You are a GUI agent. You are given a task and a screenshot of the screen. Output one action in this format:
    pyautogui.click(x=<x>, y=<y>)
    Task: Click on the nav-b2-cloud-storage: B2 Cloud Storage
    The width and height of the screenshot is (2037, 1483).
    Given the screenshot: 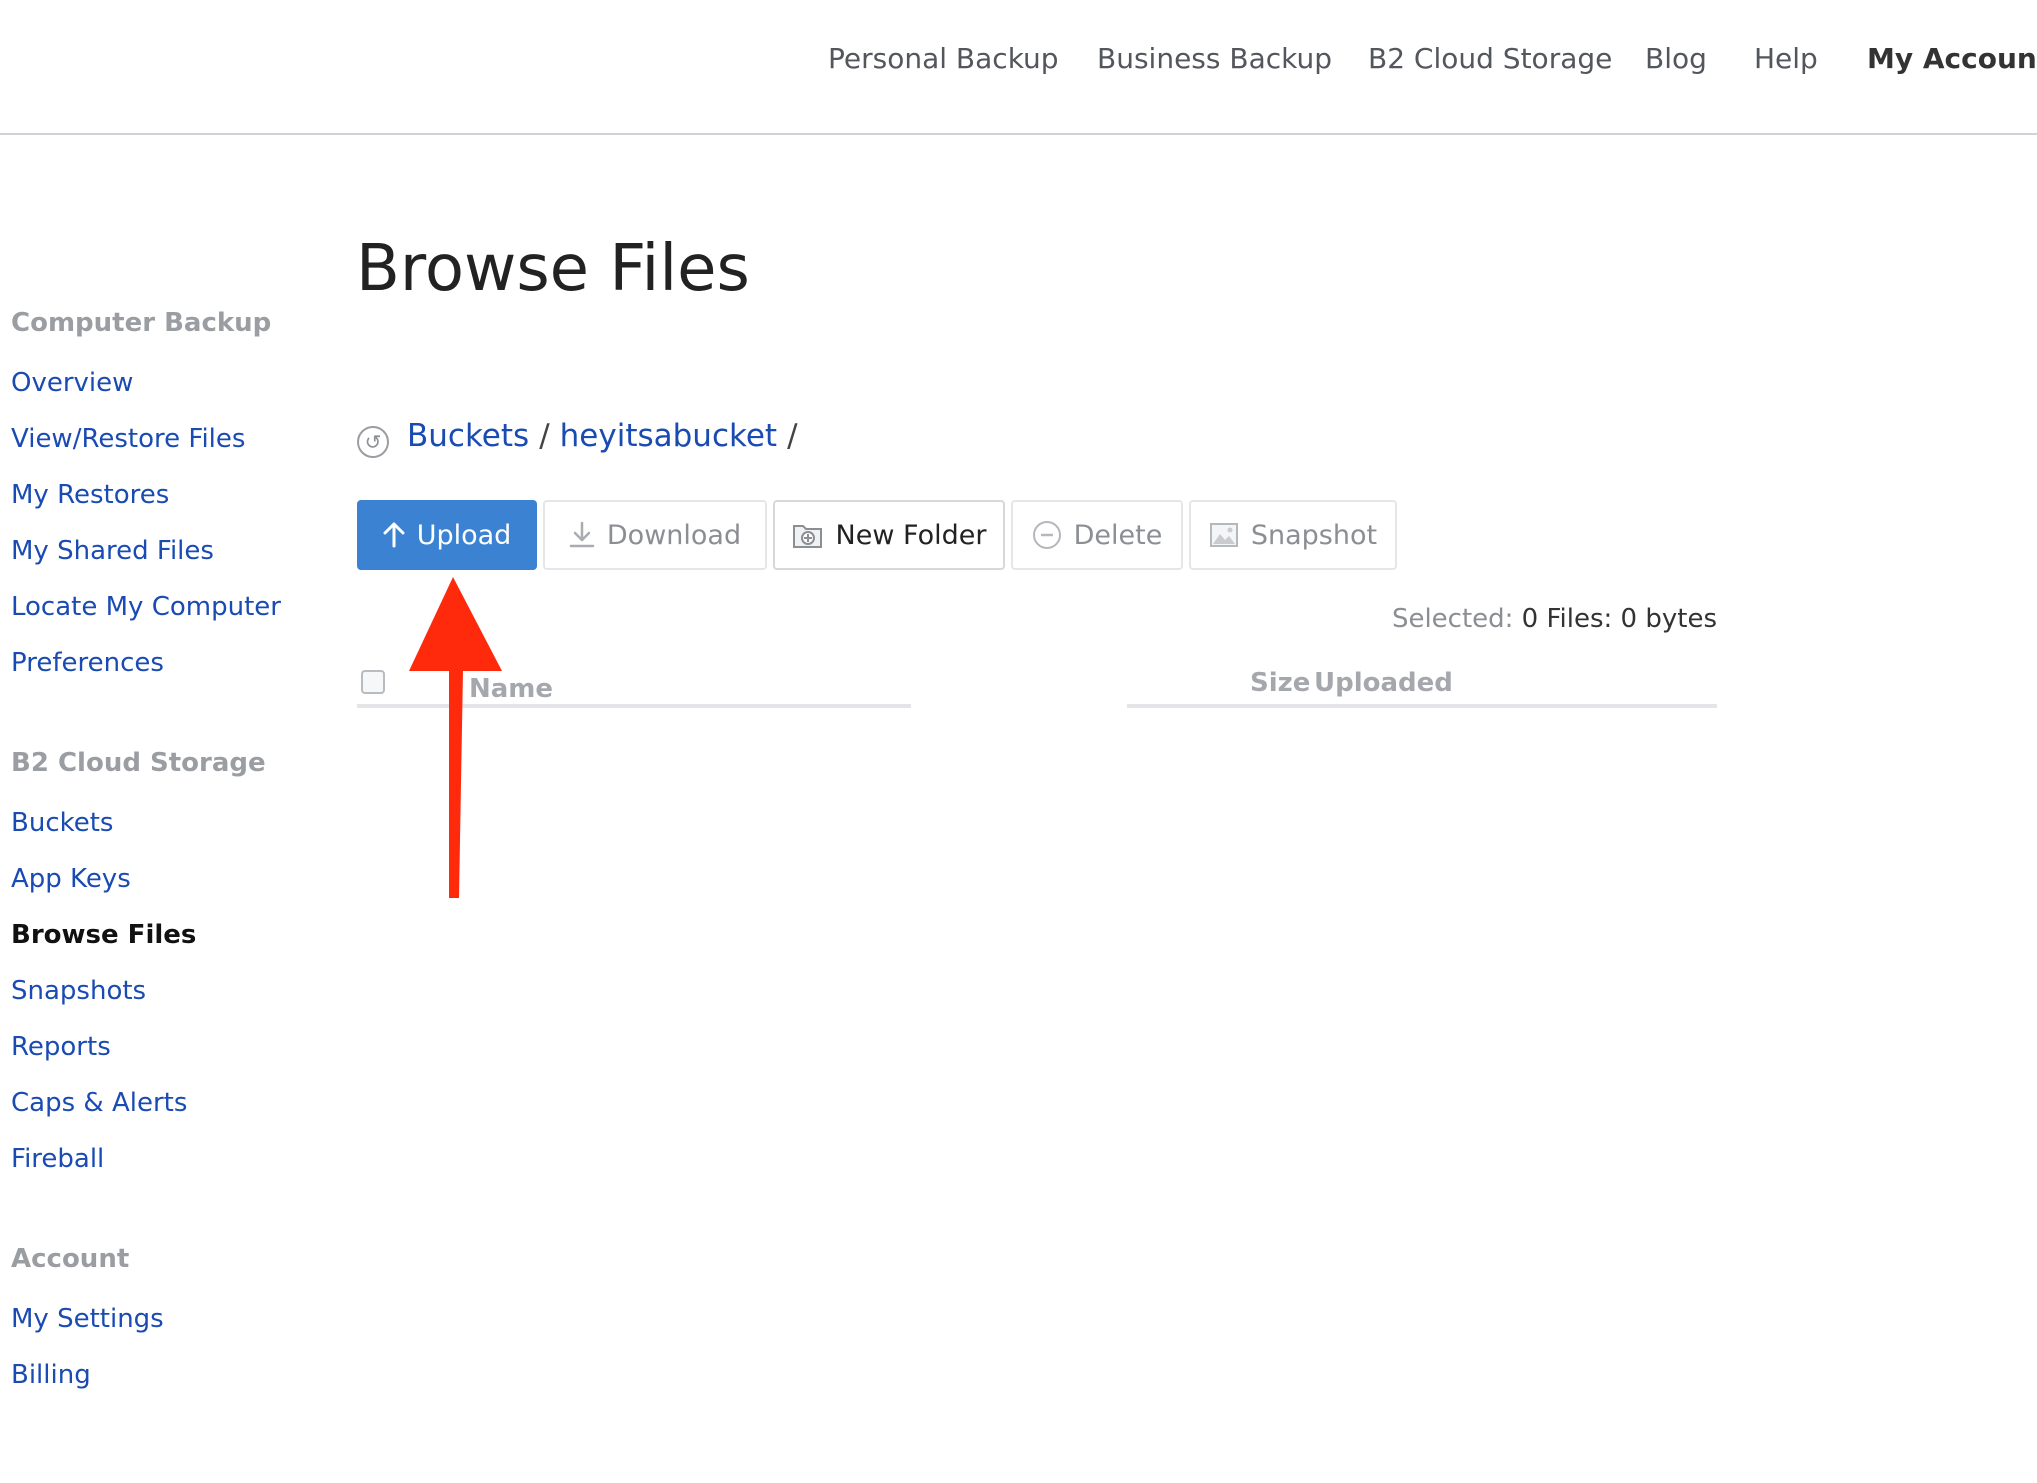 What is the action you would take?
    pyautogui.click(x=1490, y=58)
    